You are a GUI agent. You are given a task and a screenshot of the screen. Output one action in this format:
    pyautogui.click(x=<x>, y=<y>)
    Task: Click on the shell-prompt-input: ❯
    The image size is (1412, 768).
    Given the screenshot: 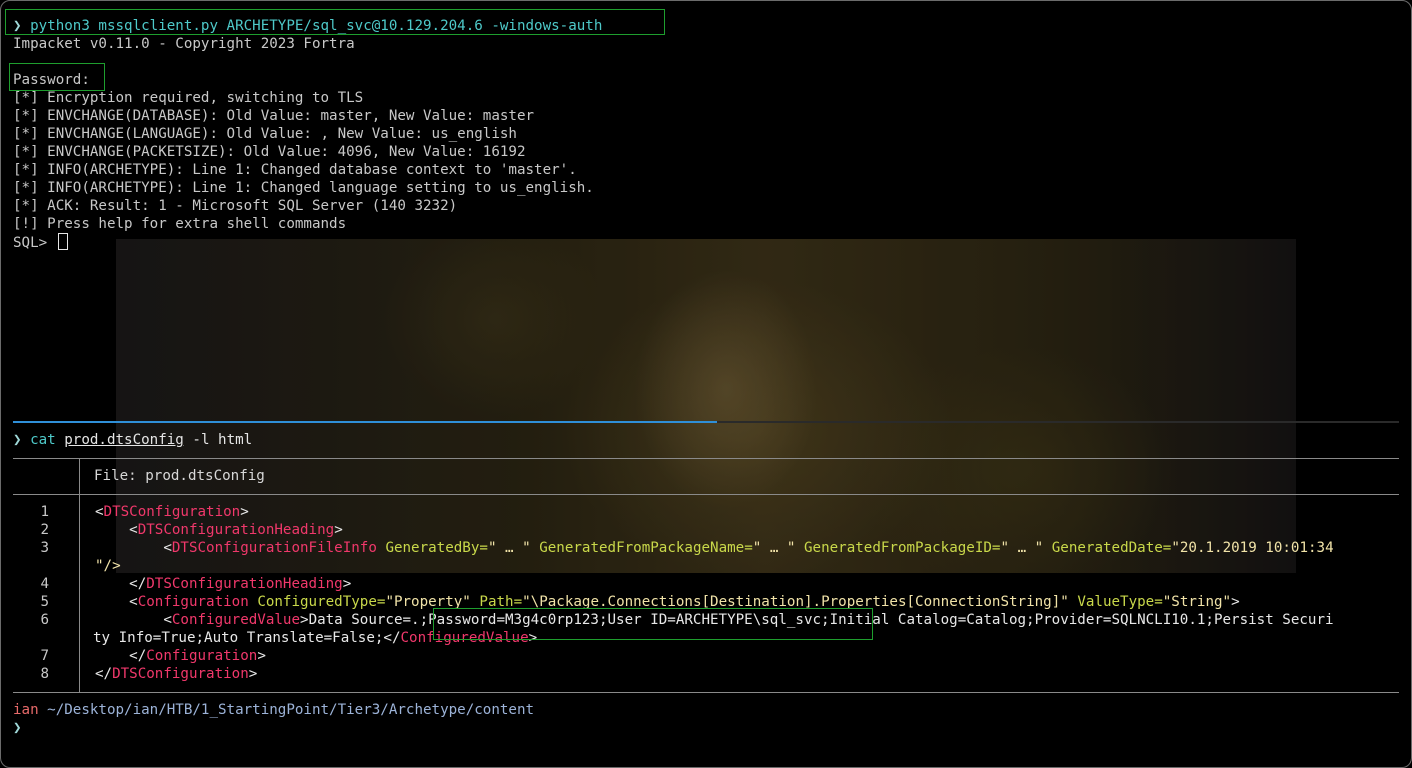 What is the action you would take?
    pyautogui.click(x=17, y=728)
    